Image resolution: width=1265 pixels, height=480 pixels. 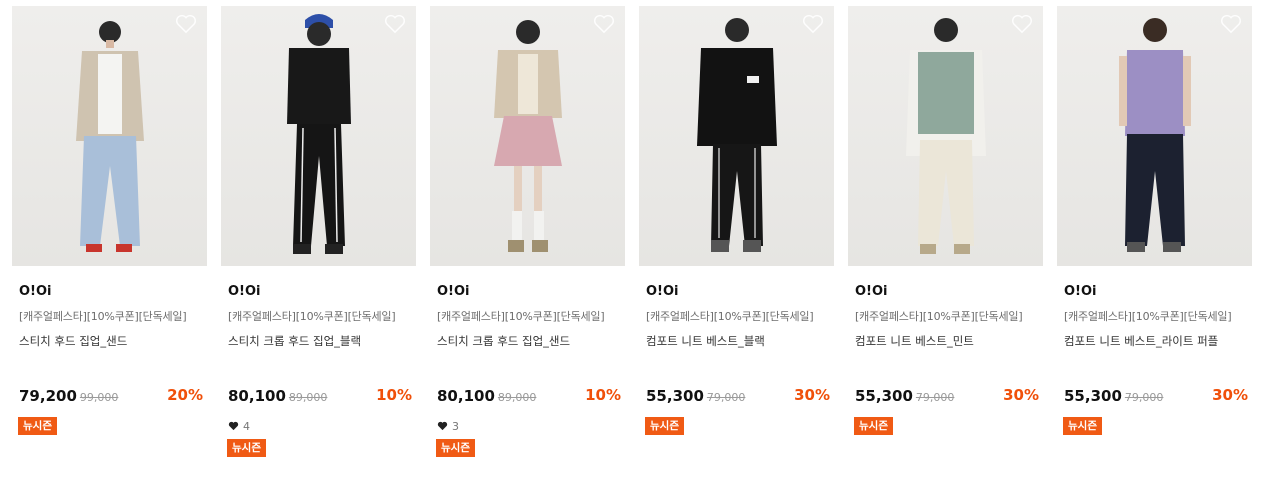 What do you see at coordinates (945, 341) in the screenshot?
I see `product-name: 컴포트 니트 베스트_민트` at bounding box center [945, 341].